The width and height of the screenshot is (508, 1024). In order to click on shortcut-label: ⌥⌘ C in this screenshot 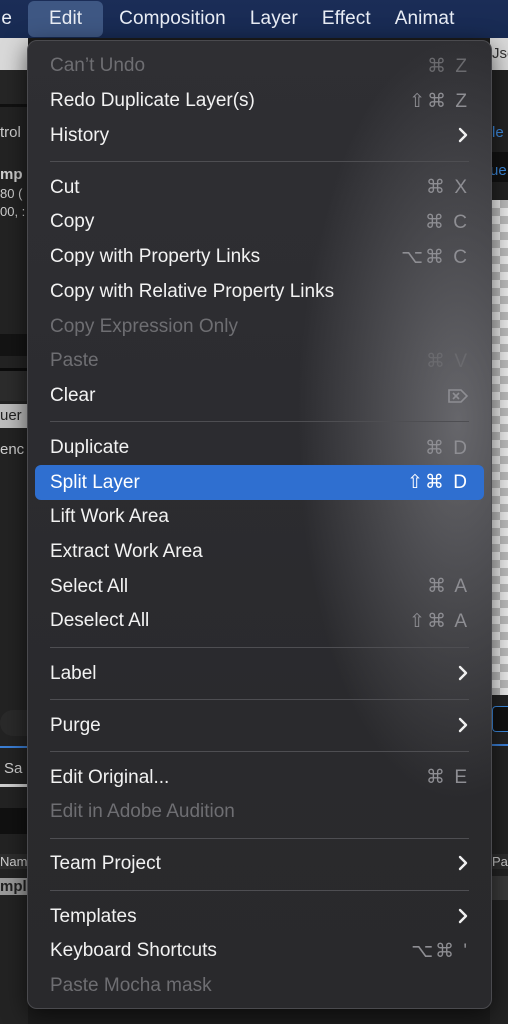, I will do `click(435, 257)`.